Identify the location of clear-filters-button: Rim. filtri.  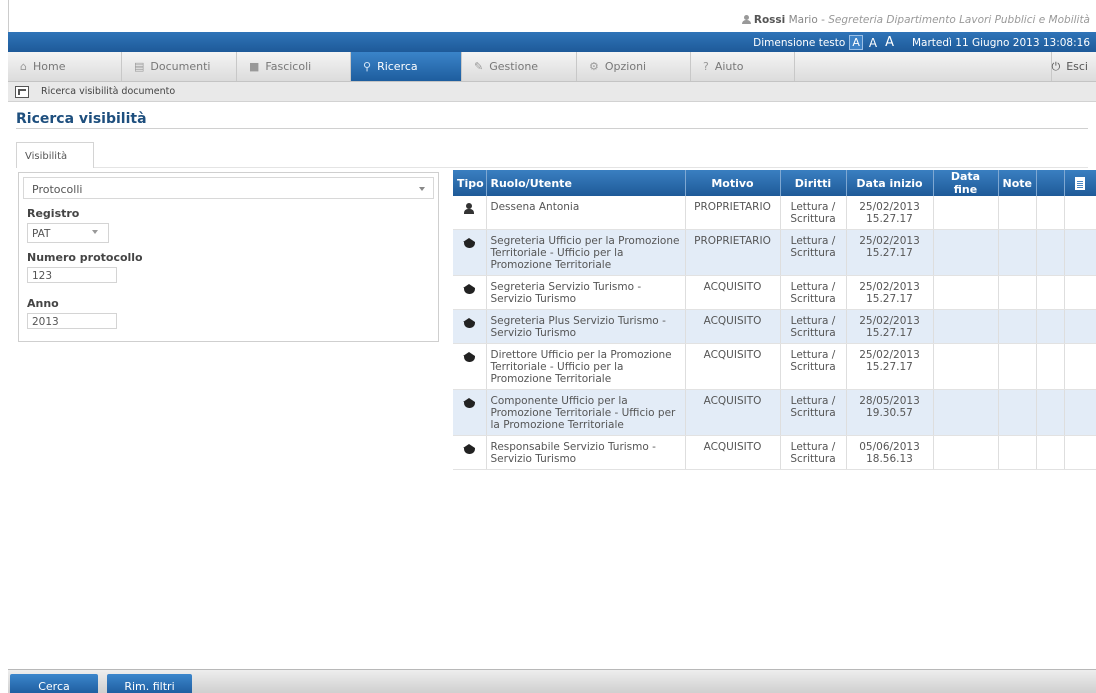
(149, 683).